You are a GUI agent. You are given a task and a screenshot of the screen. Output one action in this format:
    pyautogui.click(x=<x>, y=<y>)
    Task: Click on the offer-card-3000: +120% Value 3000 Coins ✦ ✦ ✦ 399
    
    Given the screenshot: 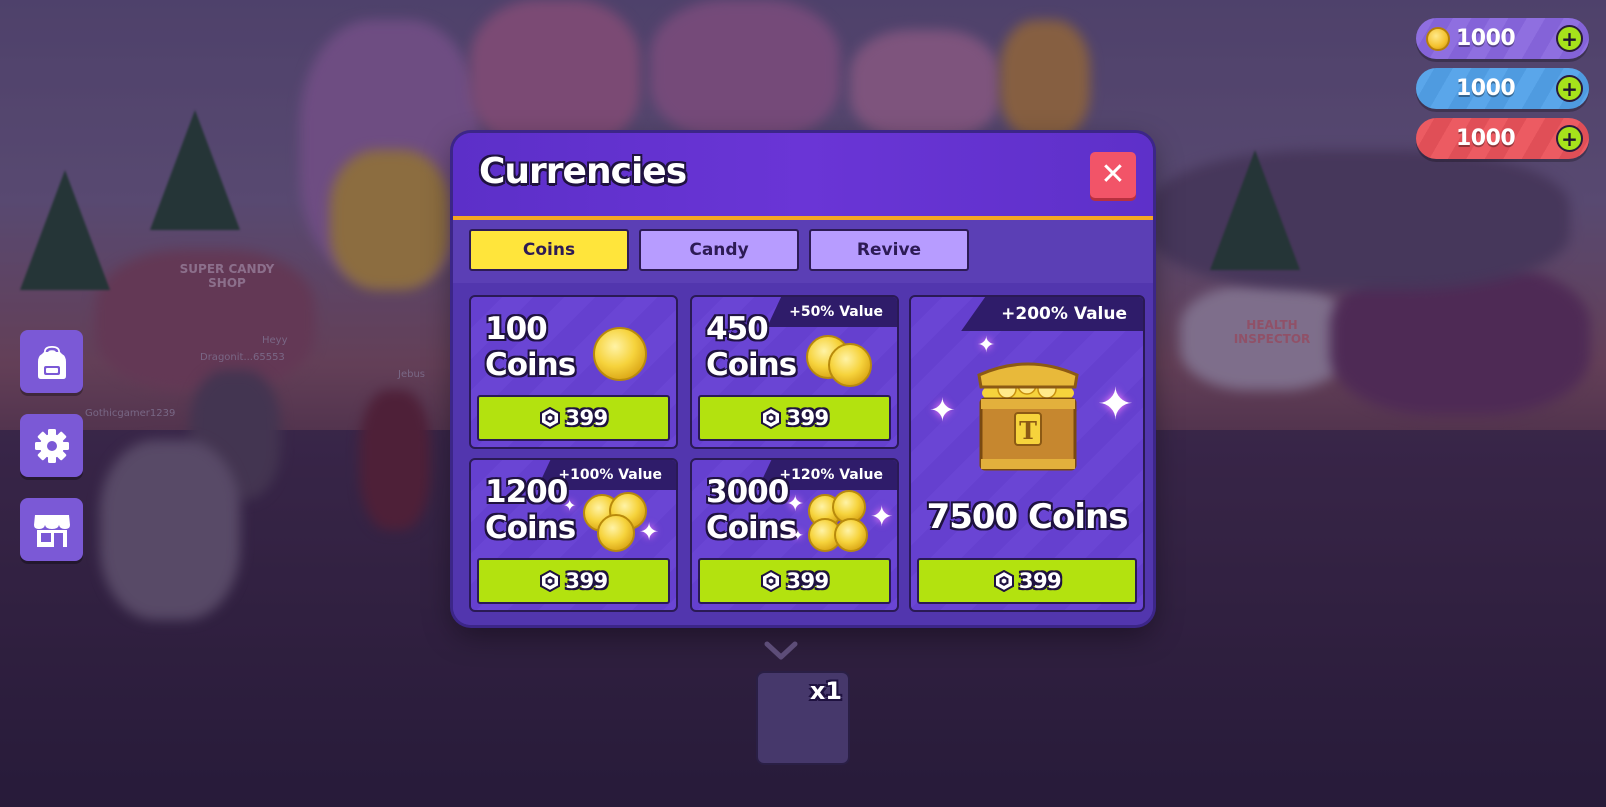 What is the action you would take?
    pyautogui.click(x=794, y=535)
    